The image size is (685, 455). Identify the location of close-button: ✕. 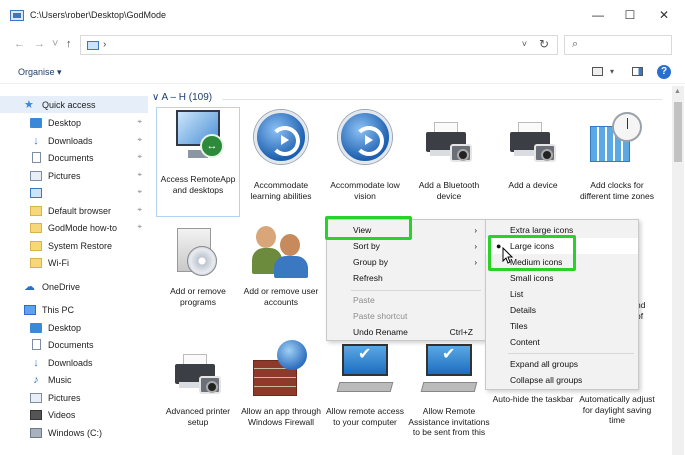
(664, 15).